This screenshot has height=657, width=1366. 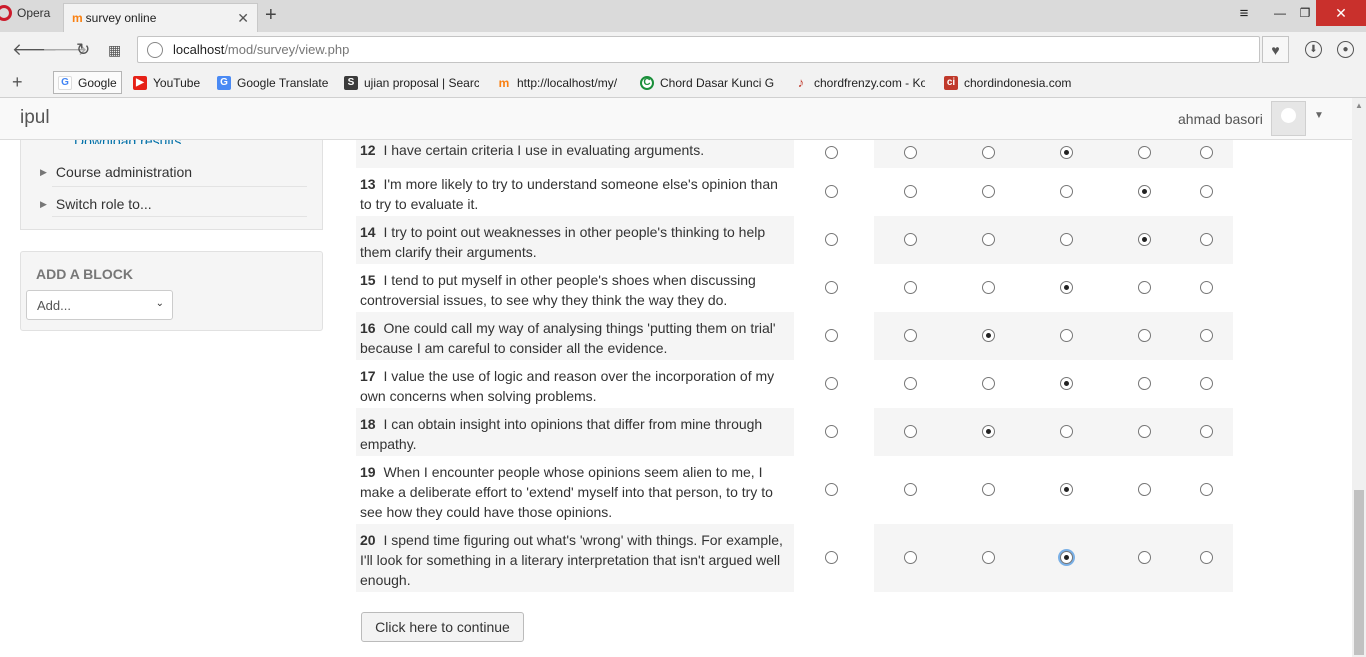 I want to click on bookmark-label: ujian proposal | Searc, so click(x=421, y=82).